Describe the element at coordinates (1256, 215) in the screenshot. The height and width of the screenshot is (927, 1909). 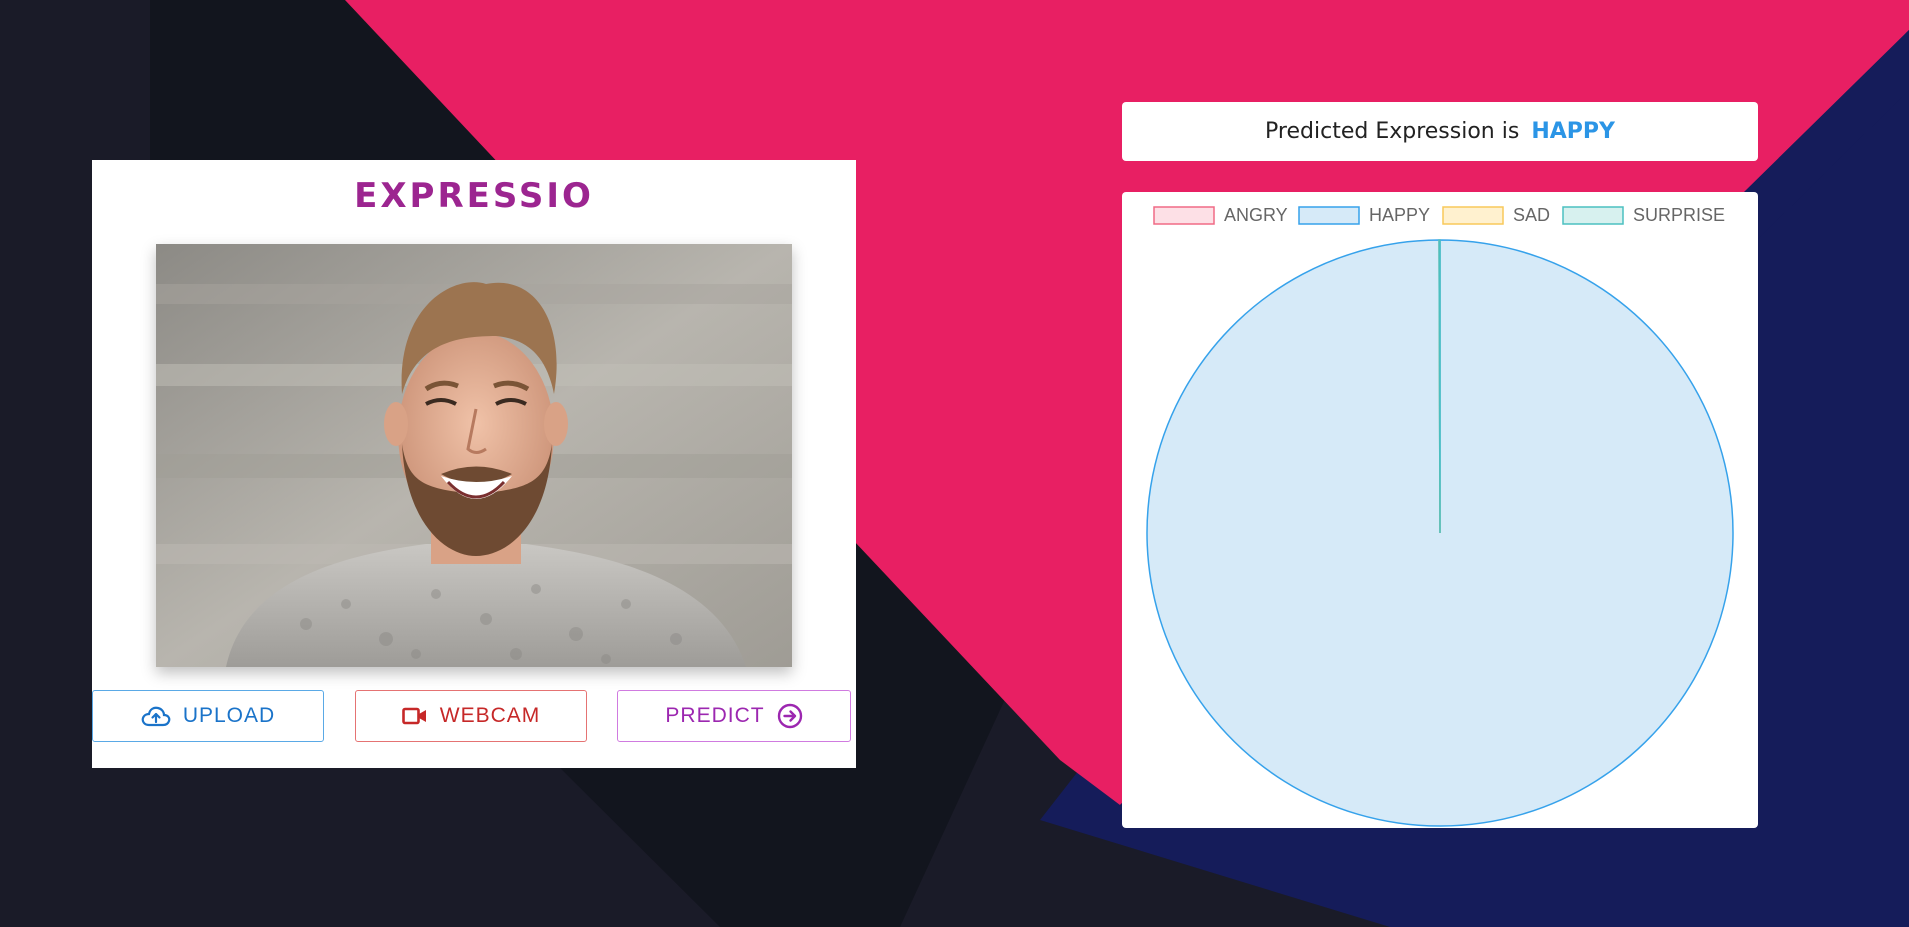
I see `legend-label-angry: ANGRY` at that location.